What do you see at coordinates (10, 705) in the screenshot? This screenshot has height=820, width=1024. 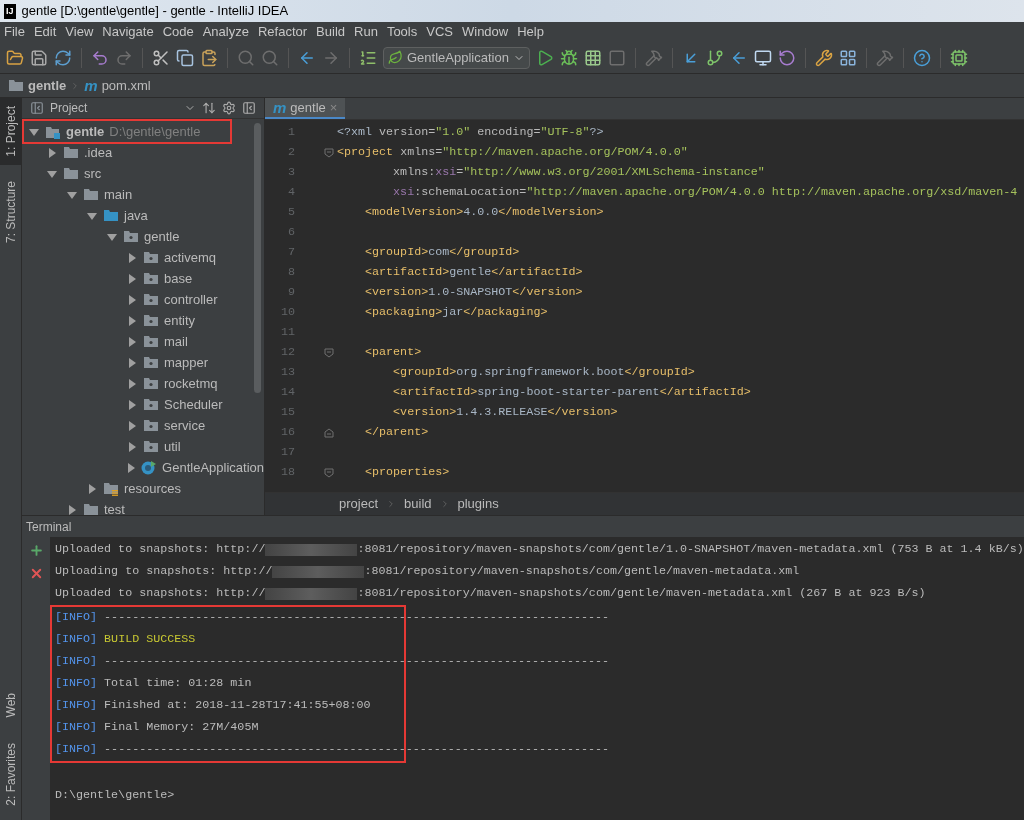 I see `tool-window-tab: Web` at bounding box center [10, 705].